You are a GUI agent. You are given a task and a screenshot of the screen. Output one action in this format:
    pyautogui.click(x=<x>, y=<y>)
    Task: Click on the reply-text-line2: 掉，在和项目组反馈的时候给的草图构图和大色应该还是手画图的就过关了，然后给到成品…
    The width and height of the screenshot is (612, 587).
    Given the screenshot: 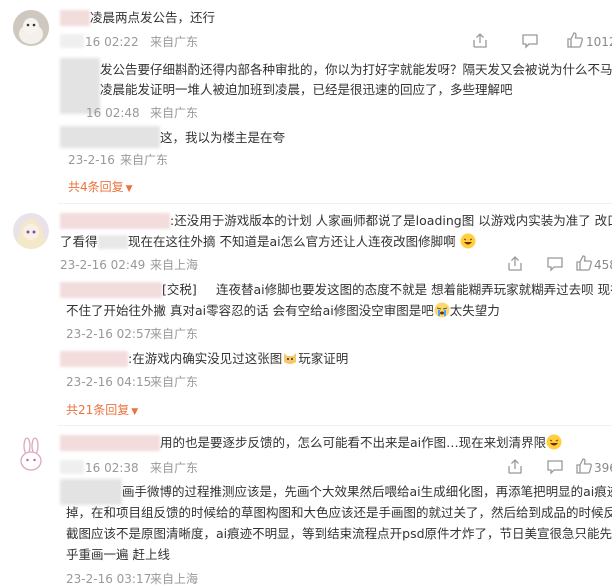 What is the action you would take?
    pyautogui.click(x=339, y=512)
    